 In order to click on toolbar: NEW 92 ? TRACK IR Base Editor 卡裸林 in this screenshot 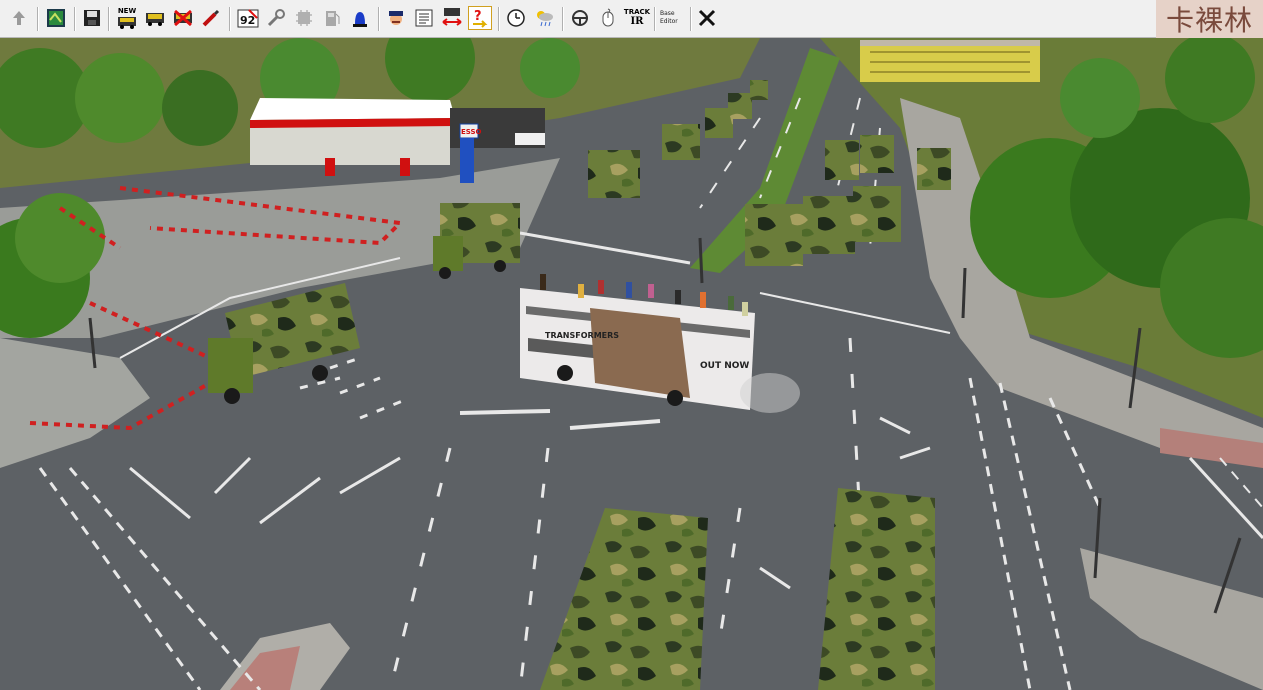, I will do `click(631, 19)`.